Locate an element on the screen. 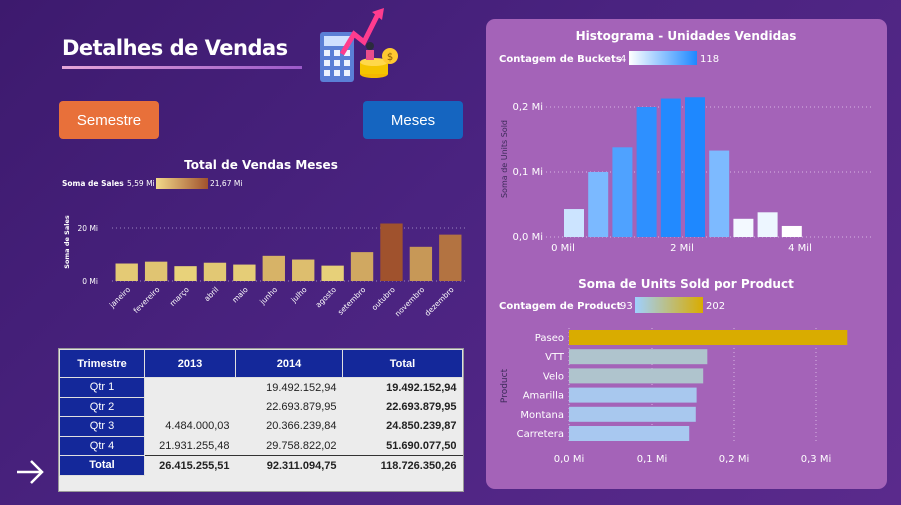 Image resolution: width=901 pixels, height=505 pixels. sales-xtick-6: julho is located at coordinates (299, 295).